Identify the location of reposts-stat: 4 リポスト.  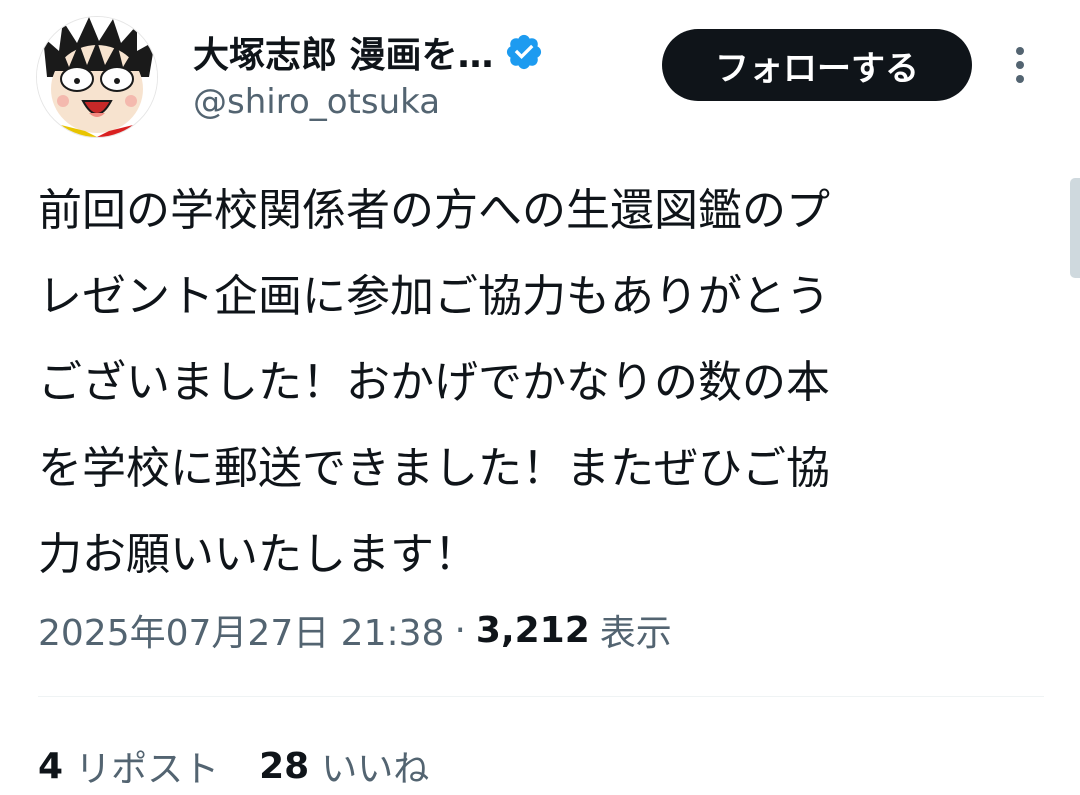
(128, 766).